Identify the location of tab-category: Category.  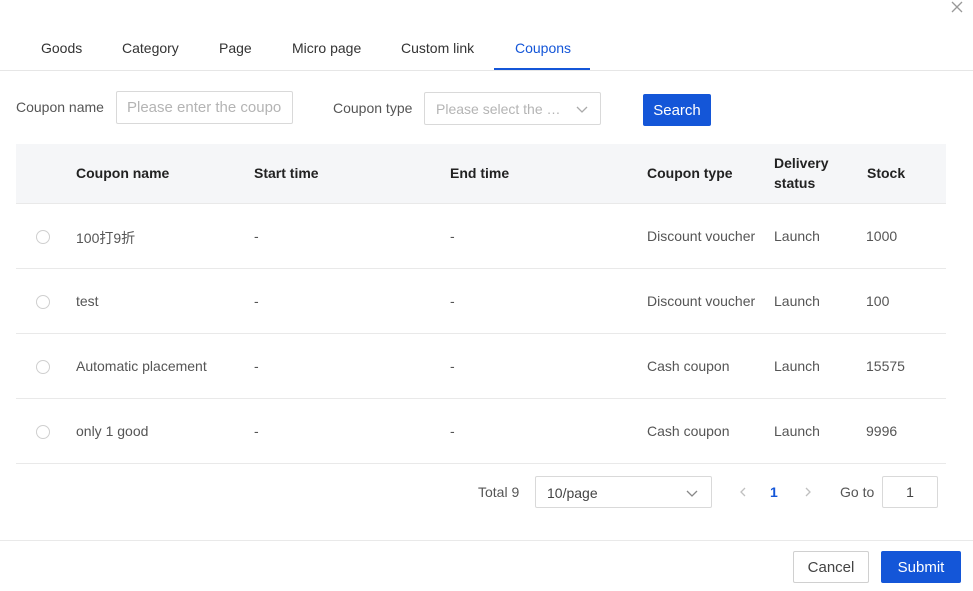
(150, 55).